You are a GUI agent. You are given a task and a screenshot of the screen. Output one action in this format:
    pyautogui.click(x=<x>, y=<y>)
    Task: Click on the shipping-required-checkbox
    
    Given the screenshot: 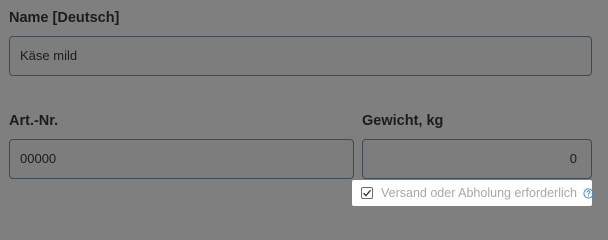 What is the action you would take?
    pyautogui.click(x=367, y=193)
    